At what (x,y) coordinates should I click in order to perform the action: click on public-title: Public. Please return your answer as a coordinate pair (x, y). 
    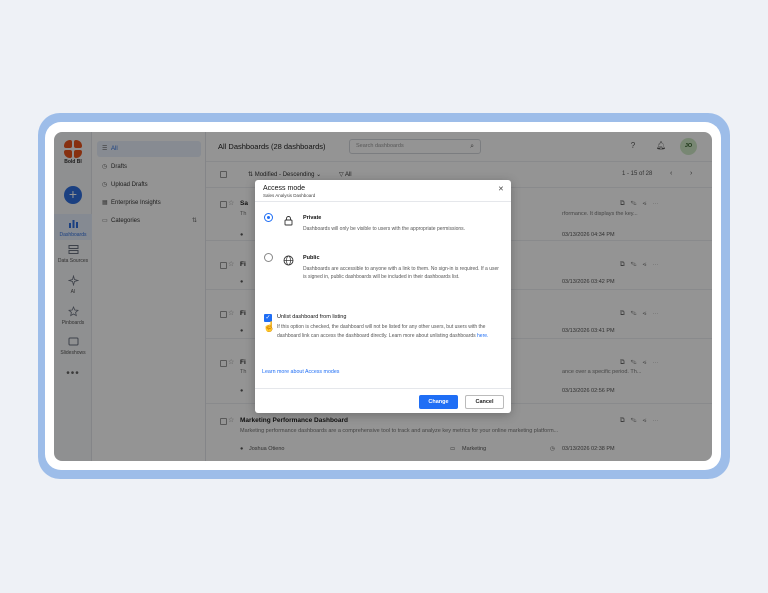
    Looking at the image, I should click on (311, 258).